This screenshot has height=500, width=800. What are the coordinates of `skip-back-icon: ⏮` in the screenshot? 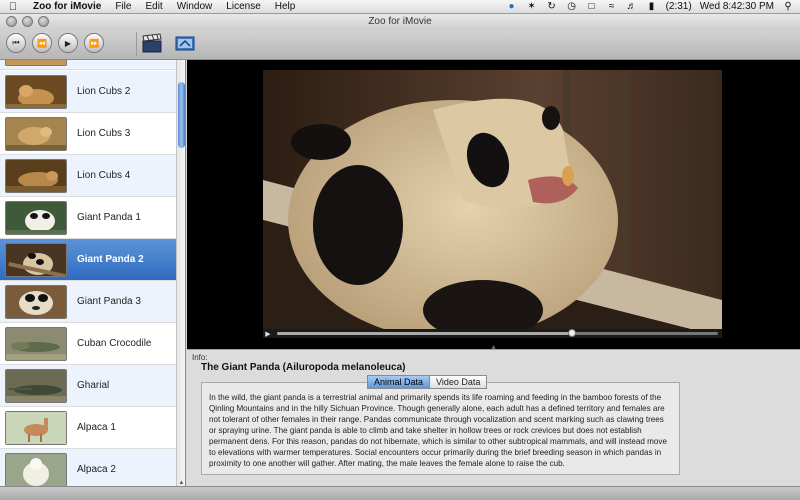 It's located at (16, 42).